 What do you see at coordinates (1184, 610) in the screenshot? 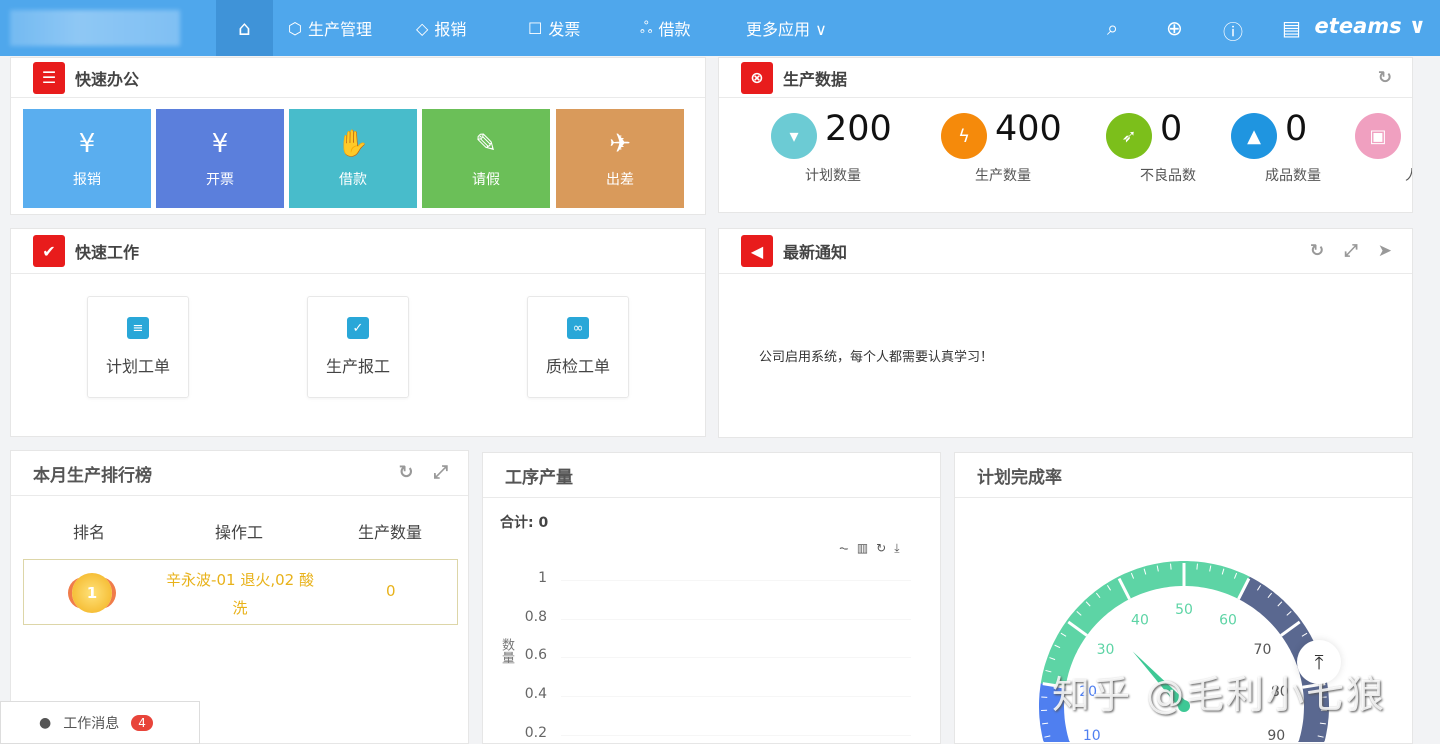
I see `gauge-tick-label: 50` at bounding box center [1184, 610].